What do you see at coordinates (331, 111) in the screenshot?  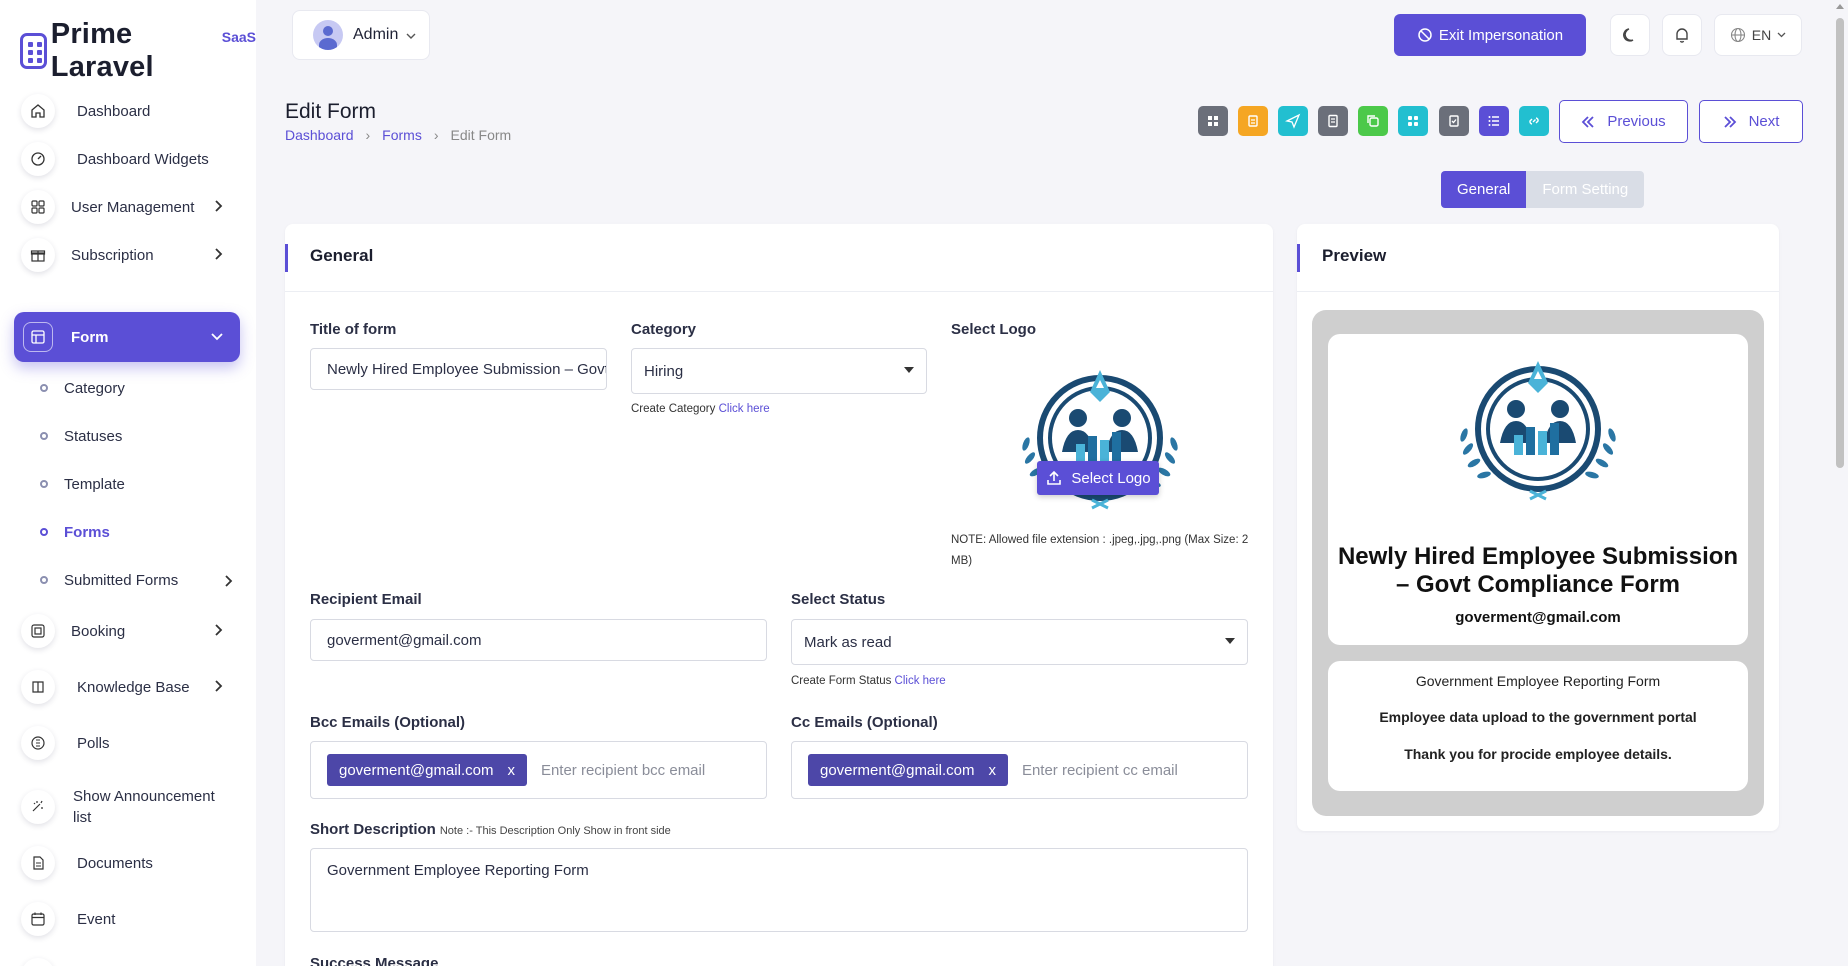 I see `page-title: Edit Form` at bounding box center [331, 111].